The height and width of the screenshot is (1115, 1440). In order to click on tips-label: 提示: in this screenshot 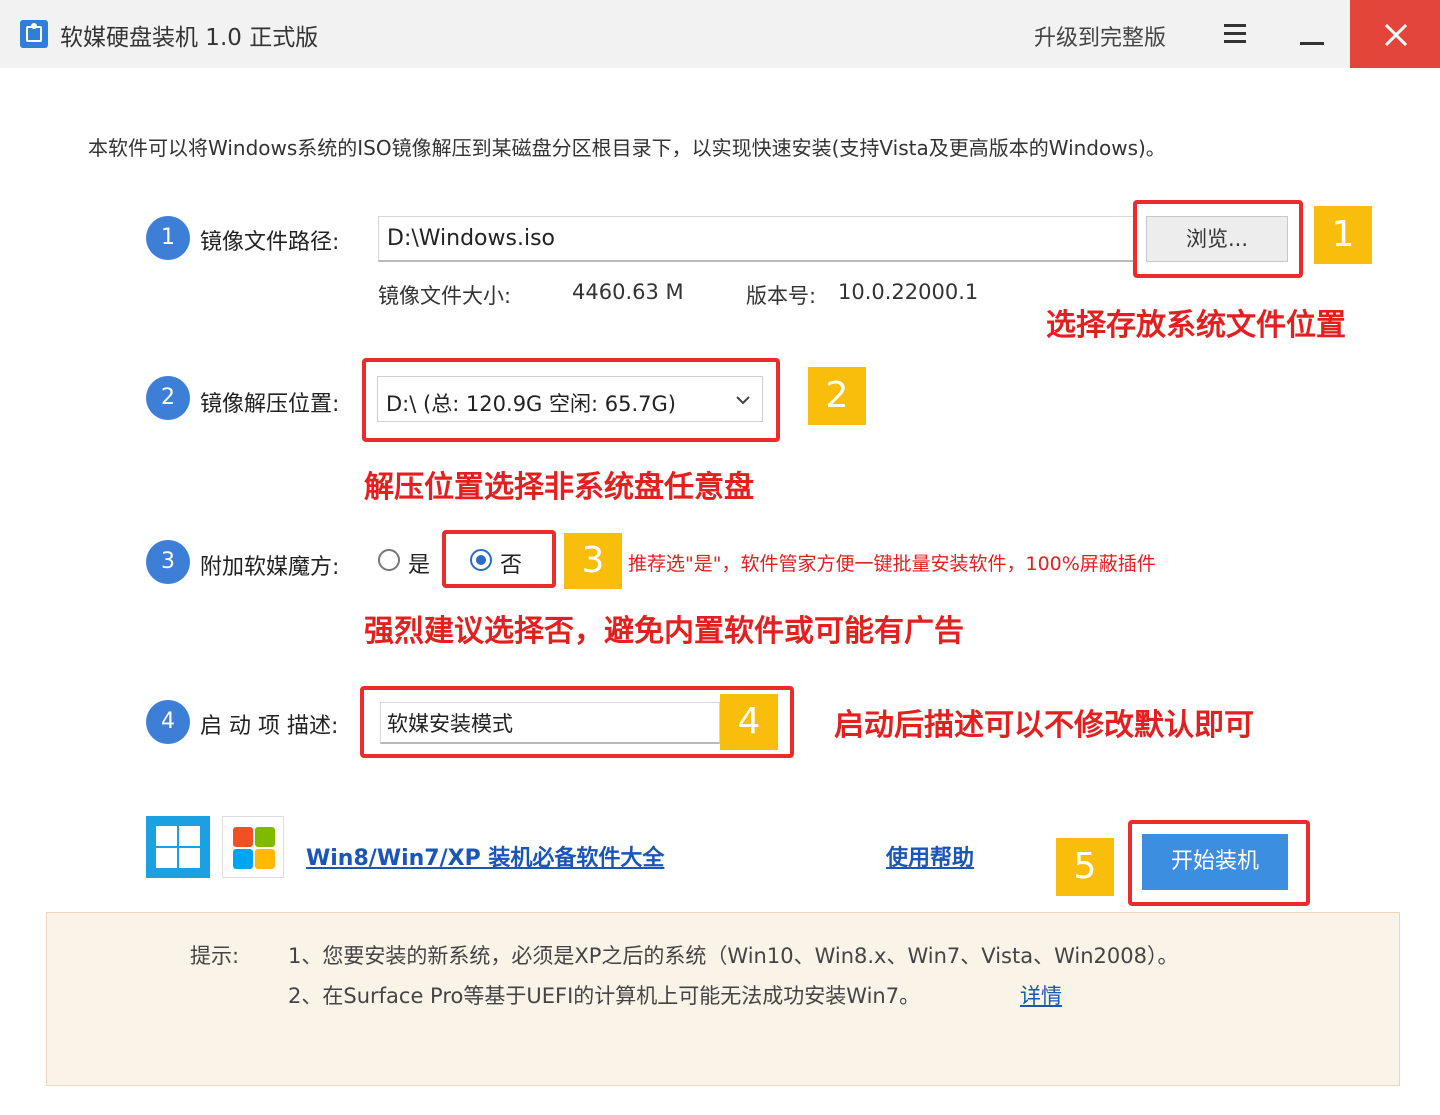, I will do `click(215, 956)`.